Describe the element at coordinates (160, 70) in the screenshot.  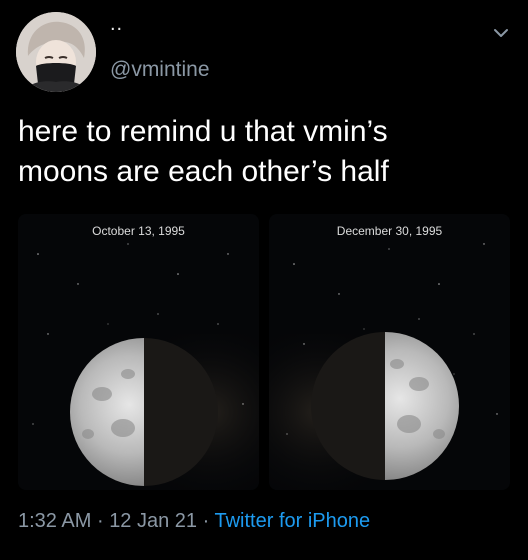
I see `user-handle: @vmintine` at that location.